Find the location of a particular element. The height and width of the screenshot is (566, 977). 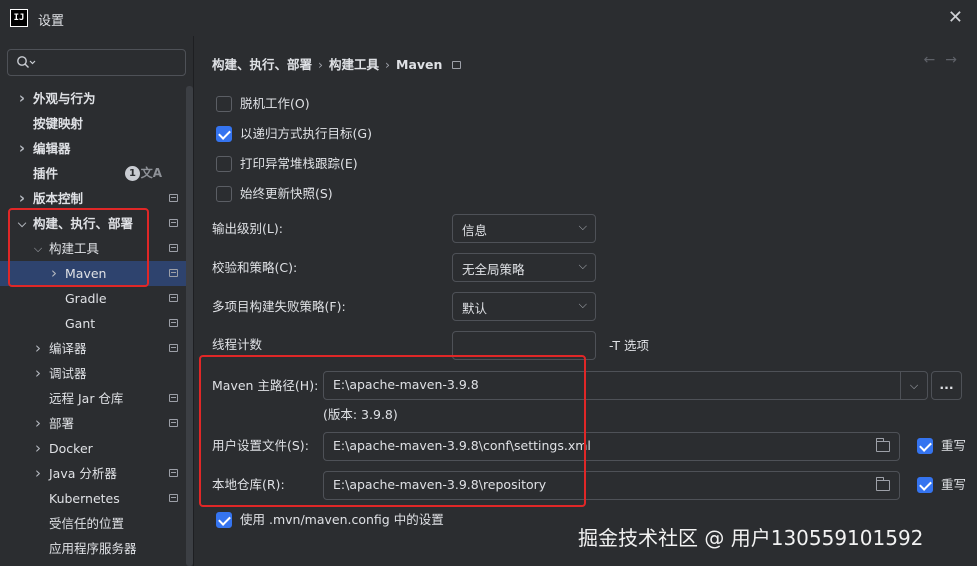

thread-count-label: 线程计数 is located at coordinates (237, 344).